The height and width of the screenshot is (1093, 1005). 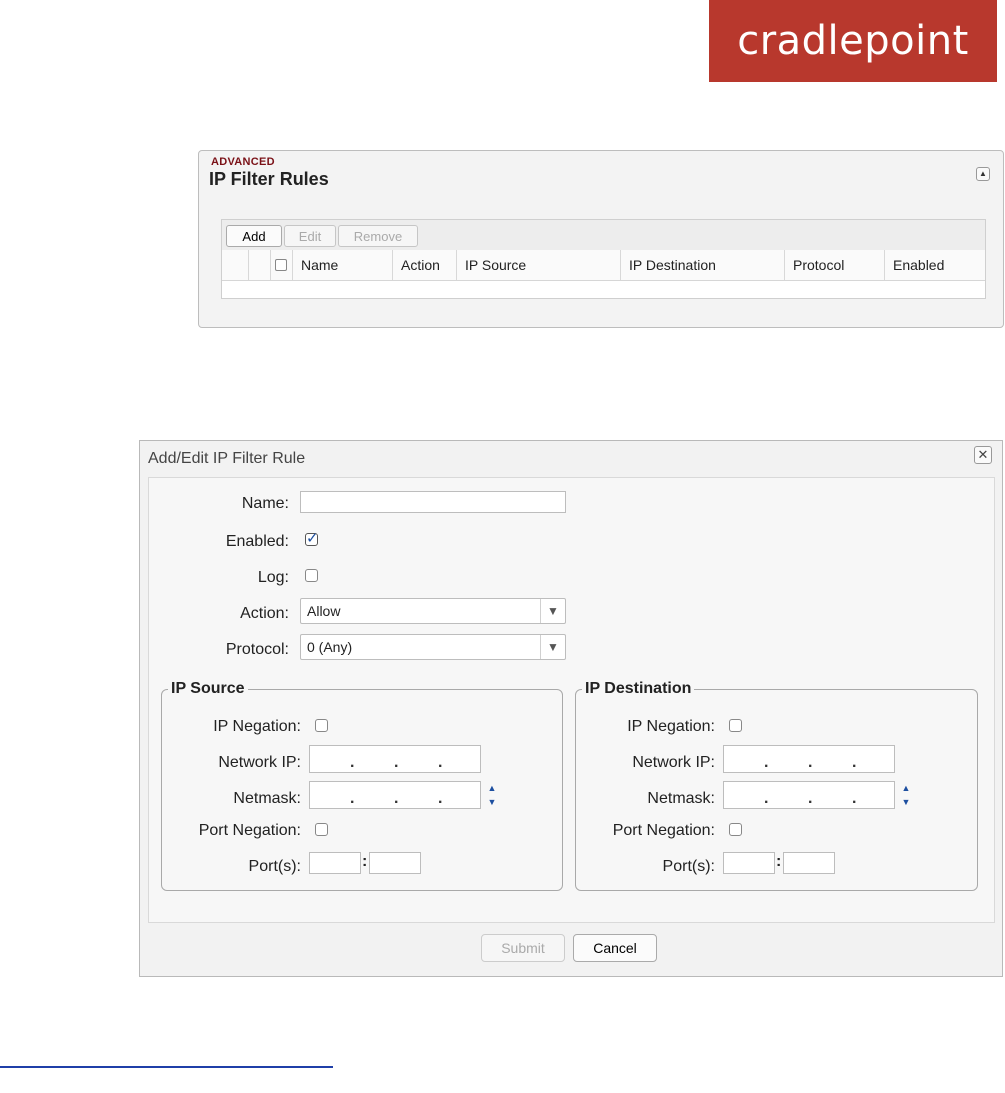 What do you see at coordinates (809, 863) in the screenshot?
I see `destination-port-end-input` at bounding box center [809, 863].